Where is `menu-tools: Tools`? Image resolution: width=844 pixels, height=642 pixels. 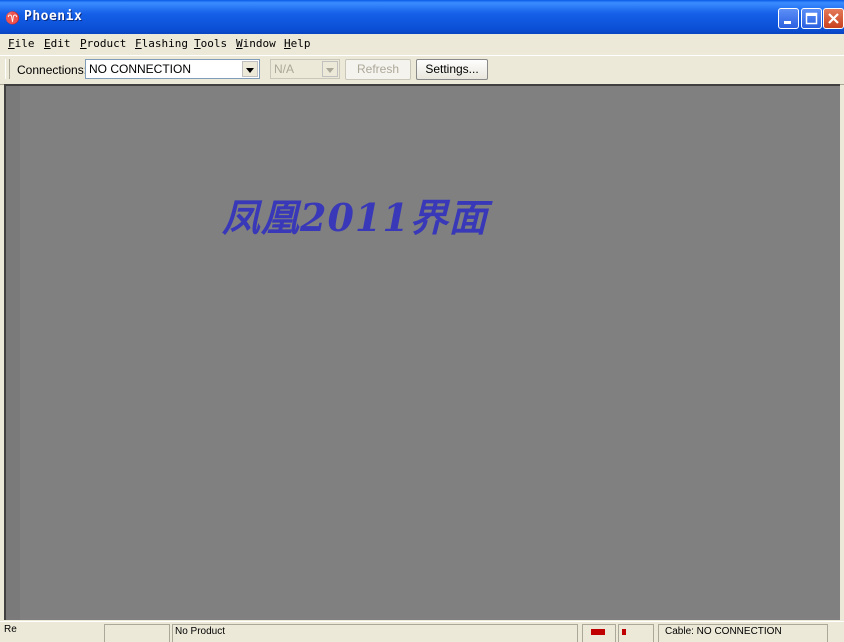 menu-tools: Tools is located at coordinates (210, 43).